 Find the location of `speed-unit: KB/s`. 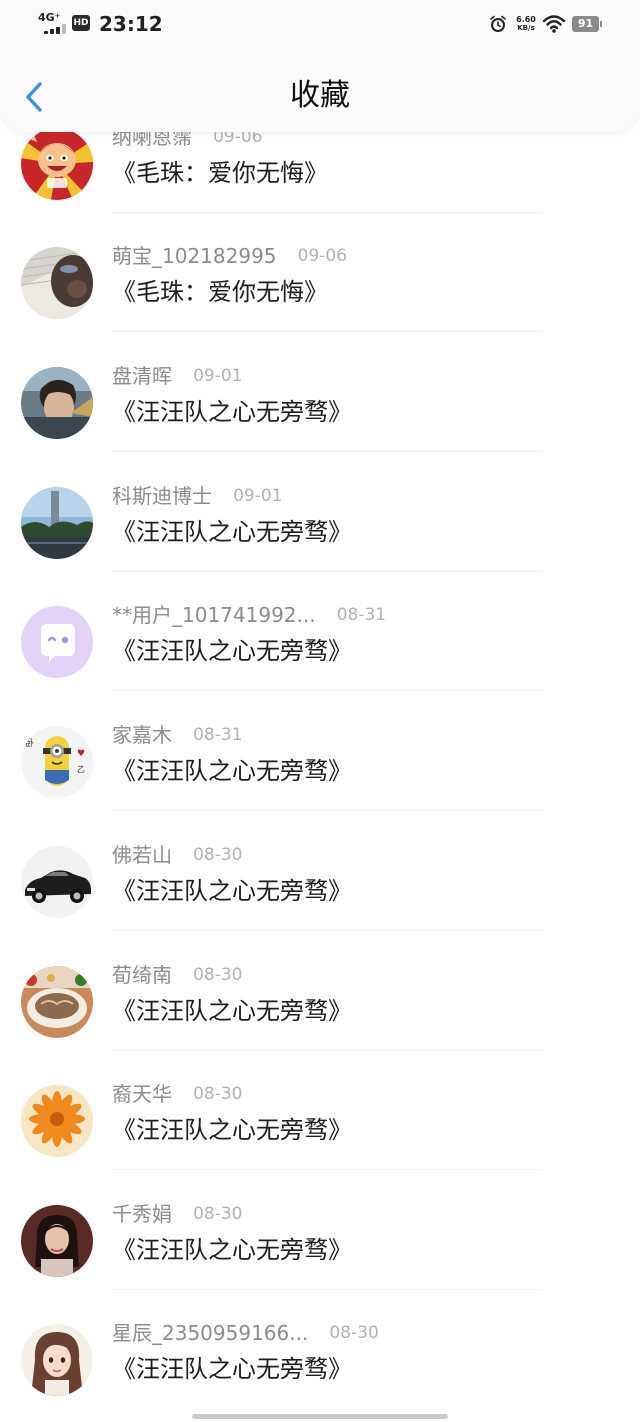

speed-unit: KB/s is located at coordinates (526, 28).